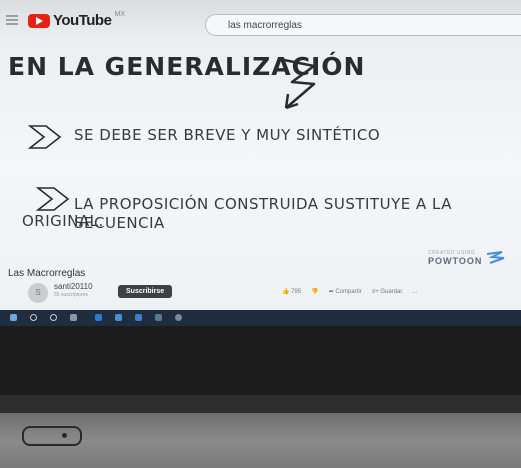 The height and width of the screenshot is (468, 521). What do you see at coordinates (38, 293) in the screenshot?
I see `channel-avatar: S` at bounding box center [38, 293].